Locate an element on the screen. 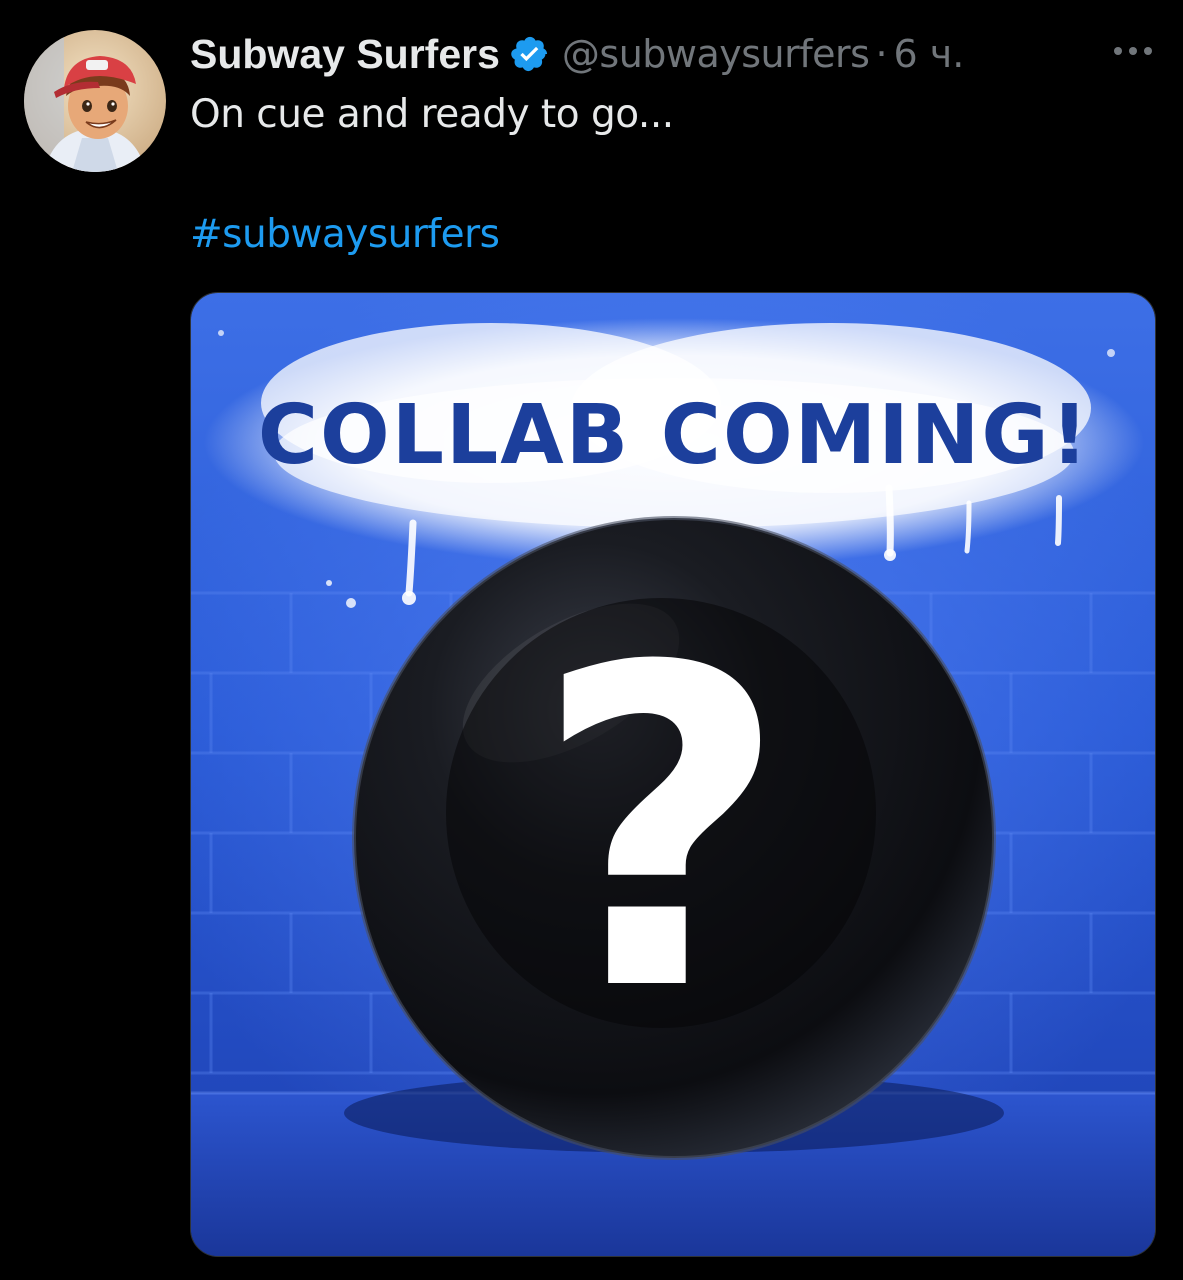 Image resolution: width=1183 pixels, height=1280 pixels. more-horizontal-icon is located at coordinates (1133, 51).